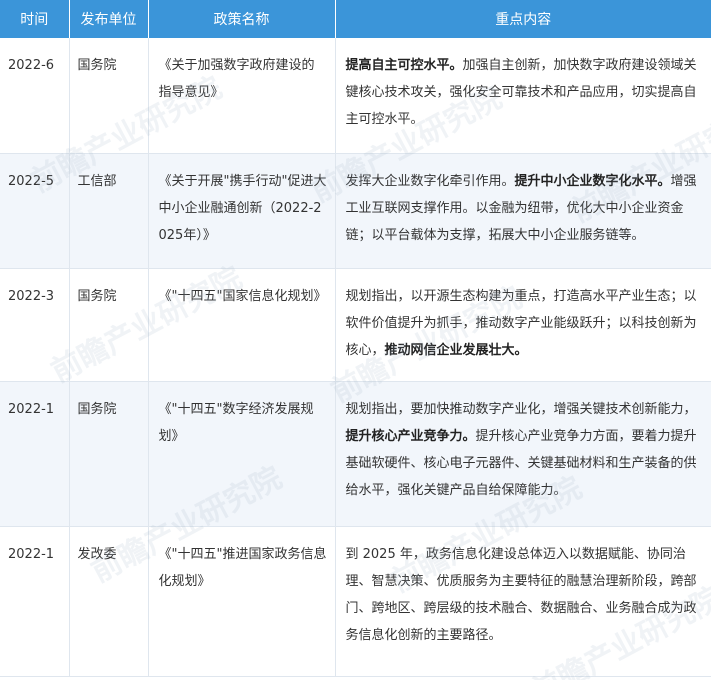 This screenshot has width=711, height=680. I want to click on header-org: 发布单位, so click(109, 19).